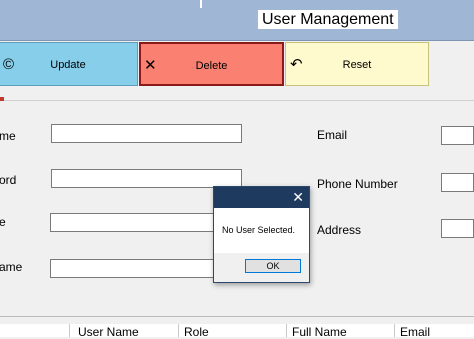 This screenshot has height=339, width=474. What do you see at coordinates (3, 222) in the screenshot?
I see `label-role: e` at bounding box center [3, 222].